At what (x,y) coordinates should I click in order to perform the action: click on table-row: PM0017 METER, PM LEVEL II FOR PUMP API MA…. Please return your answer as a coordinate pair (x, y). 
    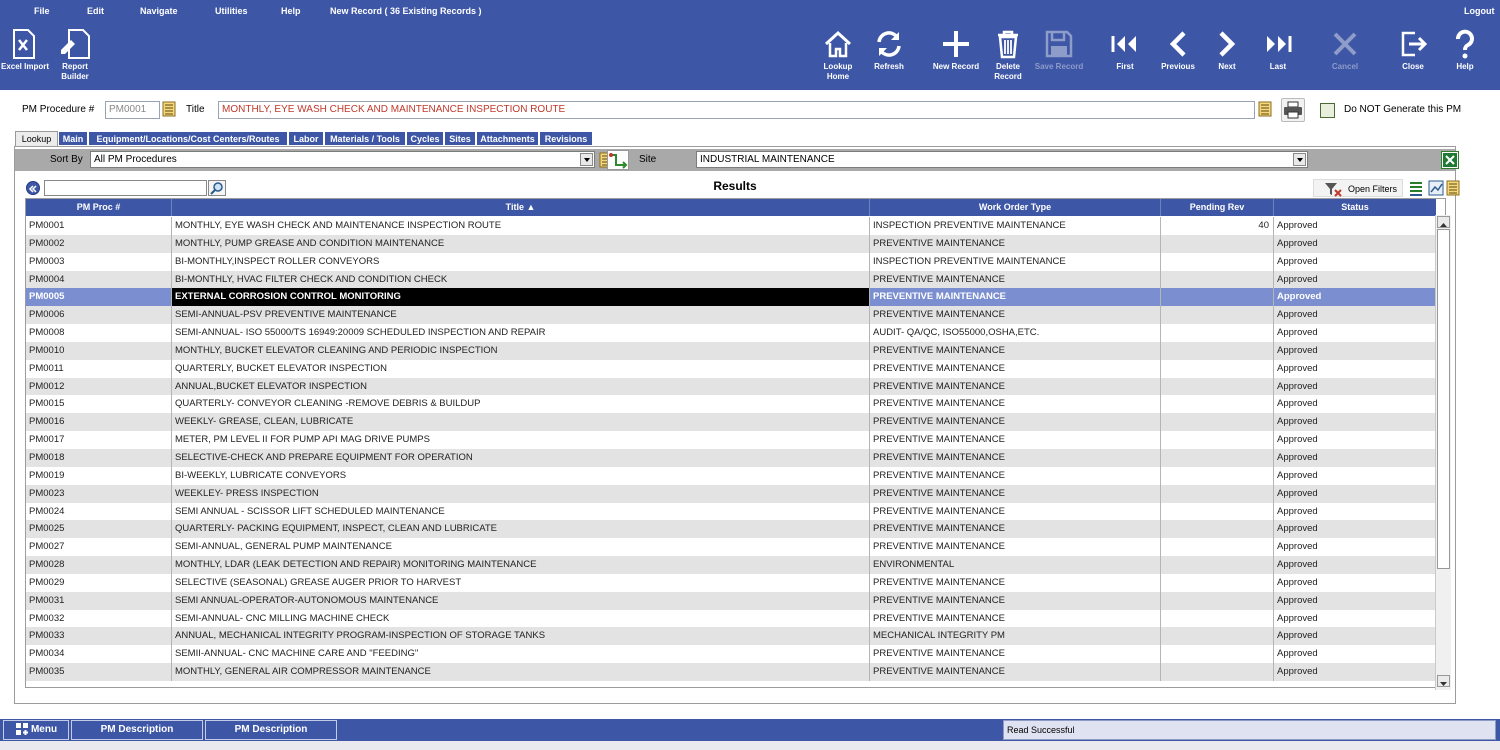
    Looking at the image, I should click on (731, 440).